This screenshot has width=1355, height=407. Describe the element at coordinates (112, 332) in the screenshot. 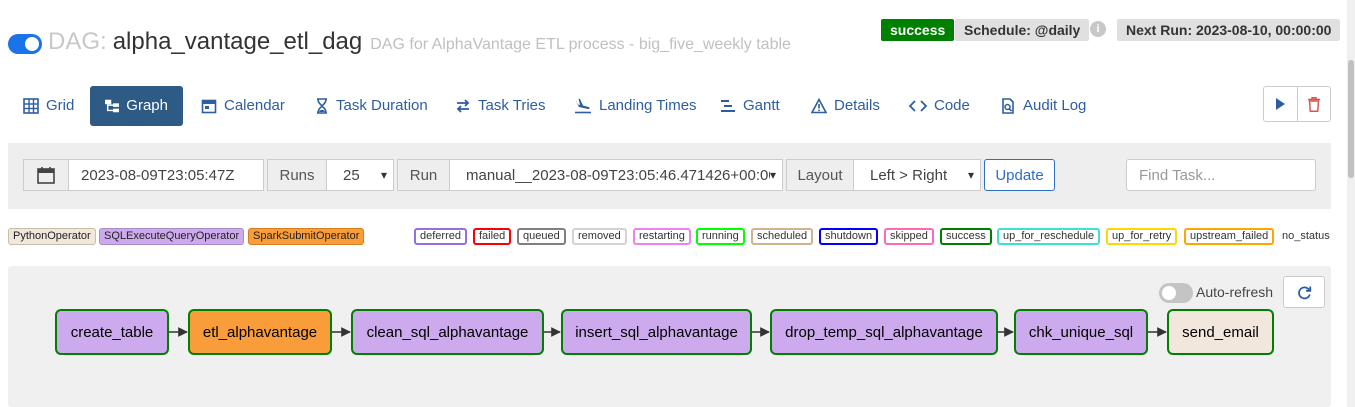

I see `task-node-create-table: create_table` at that location.